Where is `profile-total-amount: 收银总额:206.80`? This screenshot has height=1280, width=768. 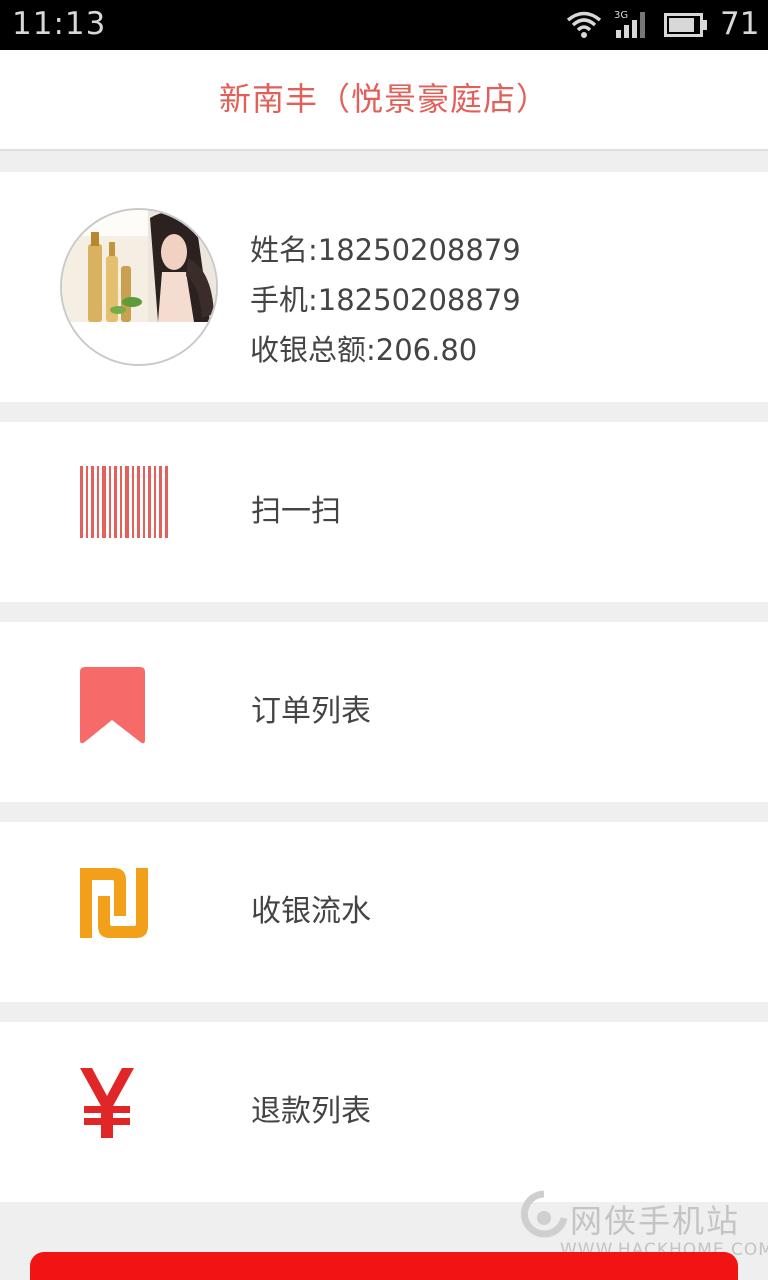
profile-total-amount: 收银总额:206.80 is located at coordinates (364, 350).